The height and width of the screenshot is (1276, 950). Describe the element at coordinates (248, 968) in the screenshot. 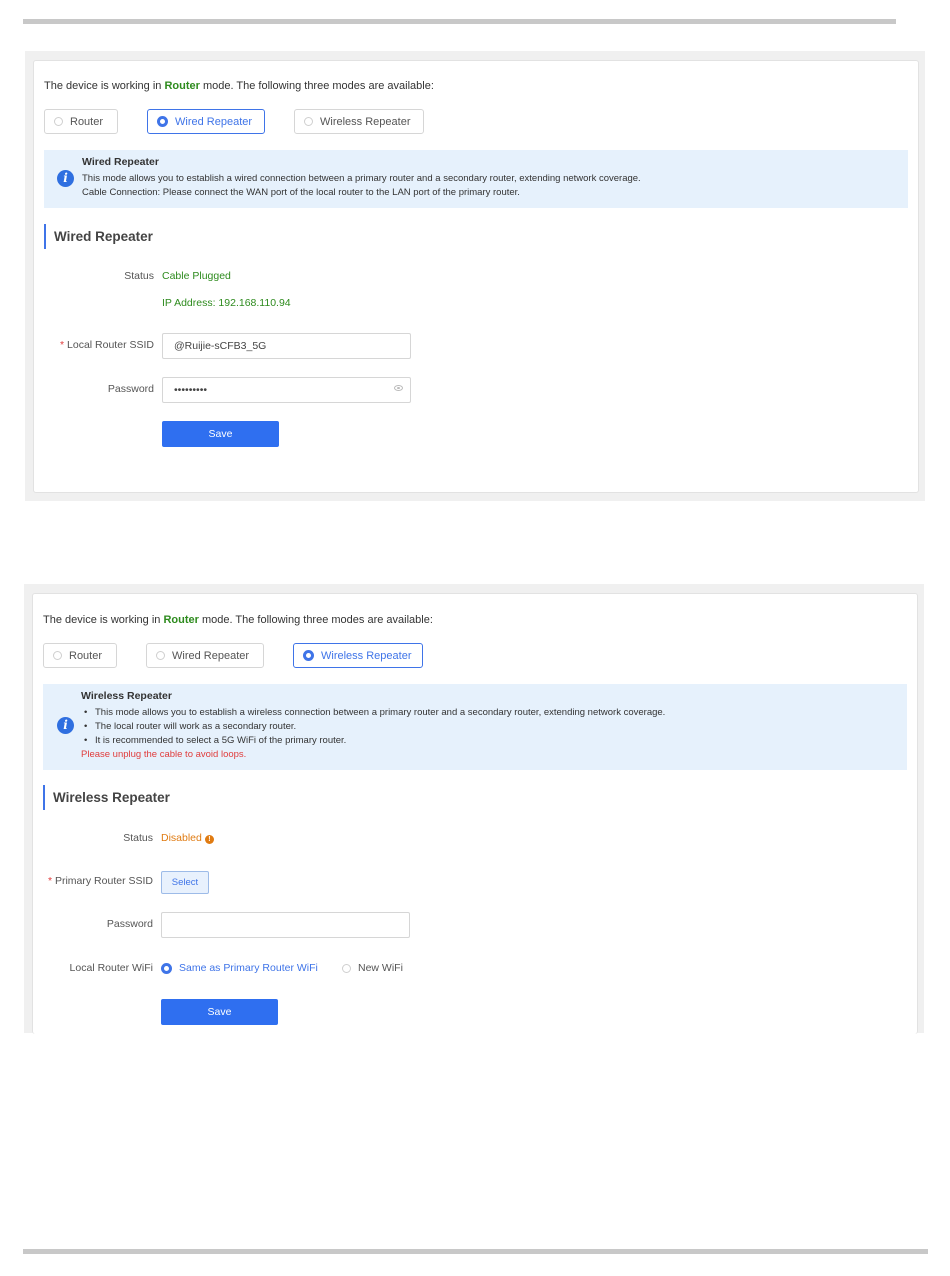

I see `wifi-option-label: Same as Primary Router WiFi` at that location.